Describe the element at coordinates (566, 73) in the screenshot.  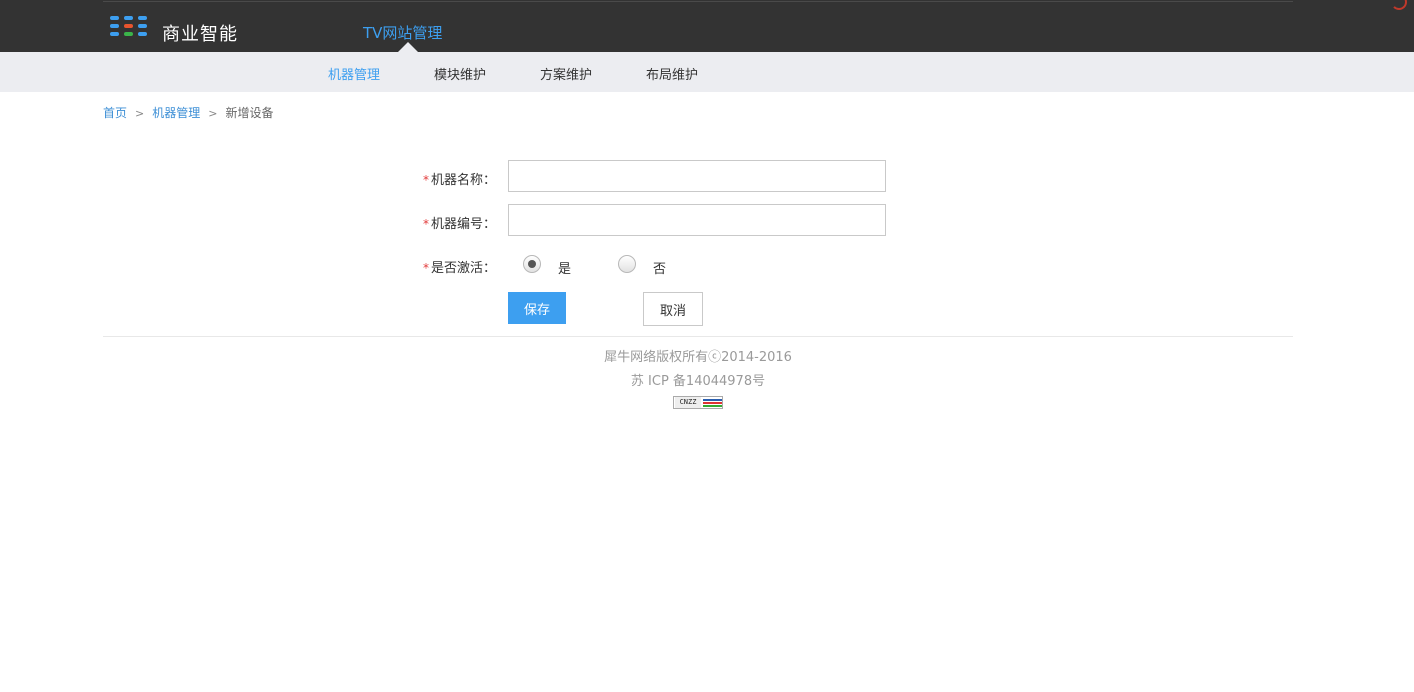
I see `subnav-item-plan-maintenance: 方案维护` at that location.